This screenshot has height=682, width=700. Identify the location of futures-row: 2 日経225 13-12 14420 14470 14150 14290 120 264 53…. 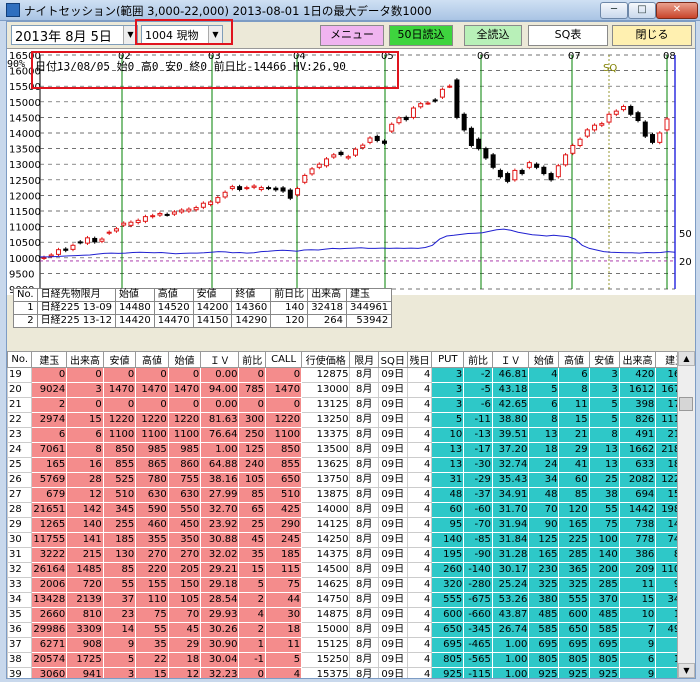
(203, 321).